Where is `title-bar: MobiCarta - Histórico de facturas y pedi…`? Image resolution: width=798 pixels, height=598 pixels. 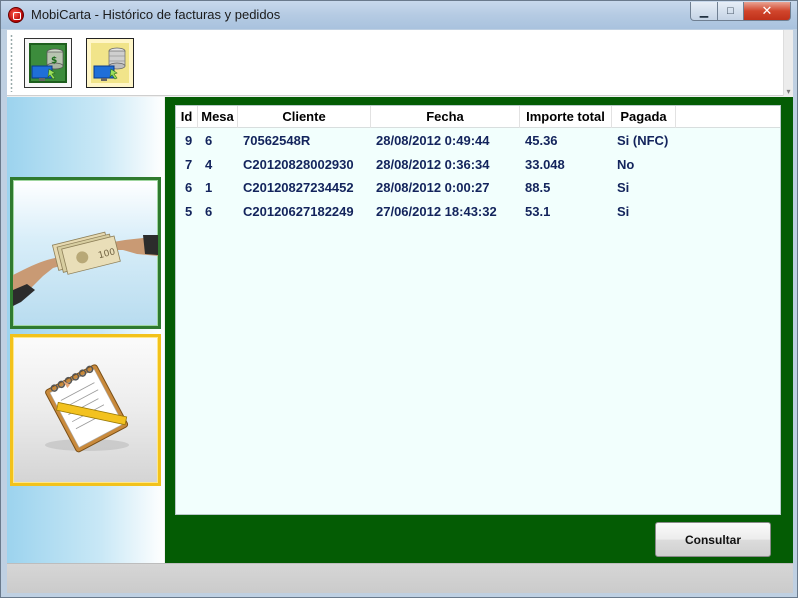 title-bar: MobiCarta - Histórico de facturas y pedi… is located at coordinates (399, 15).